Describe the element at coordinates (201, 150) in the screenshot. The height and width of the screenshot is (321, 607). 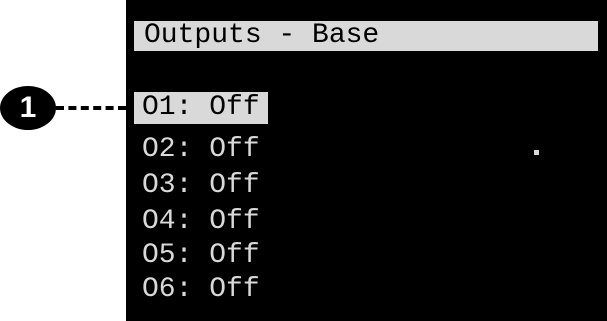
I see `output-item-o2: O2: Off` at that location.